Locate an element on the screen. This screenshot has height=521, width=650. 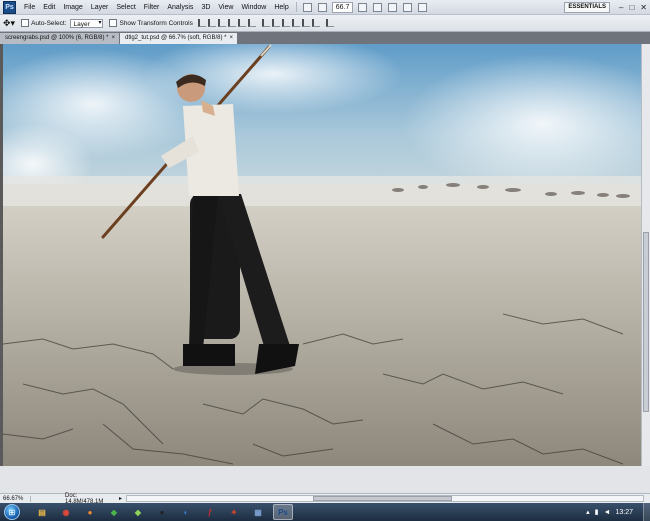
align-hcenter-icon is located at coordinates (241, 23).